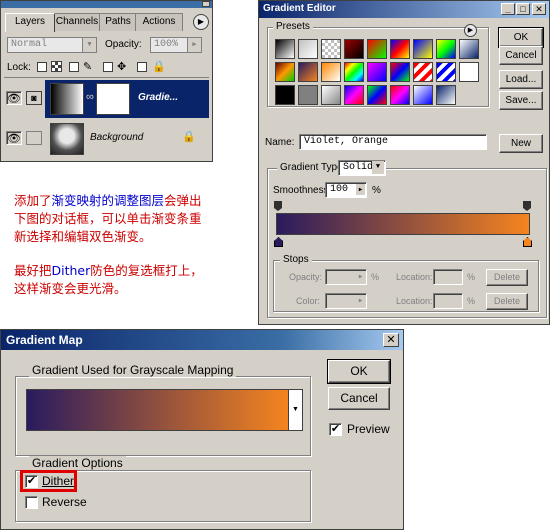 The width and height of the screenshot is (550, 530). I want to click on background-thumbnail, so click(67, 139).